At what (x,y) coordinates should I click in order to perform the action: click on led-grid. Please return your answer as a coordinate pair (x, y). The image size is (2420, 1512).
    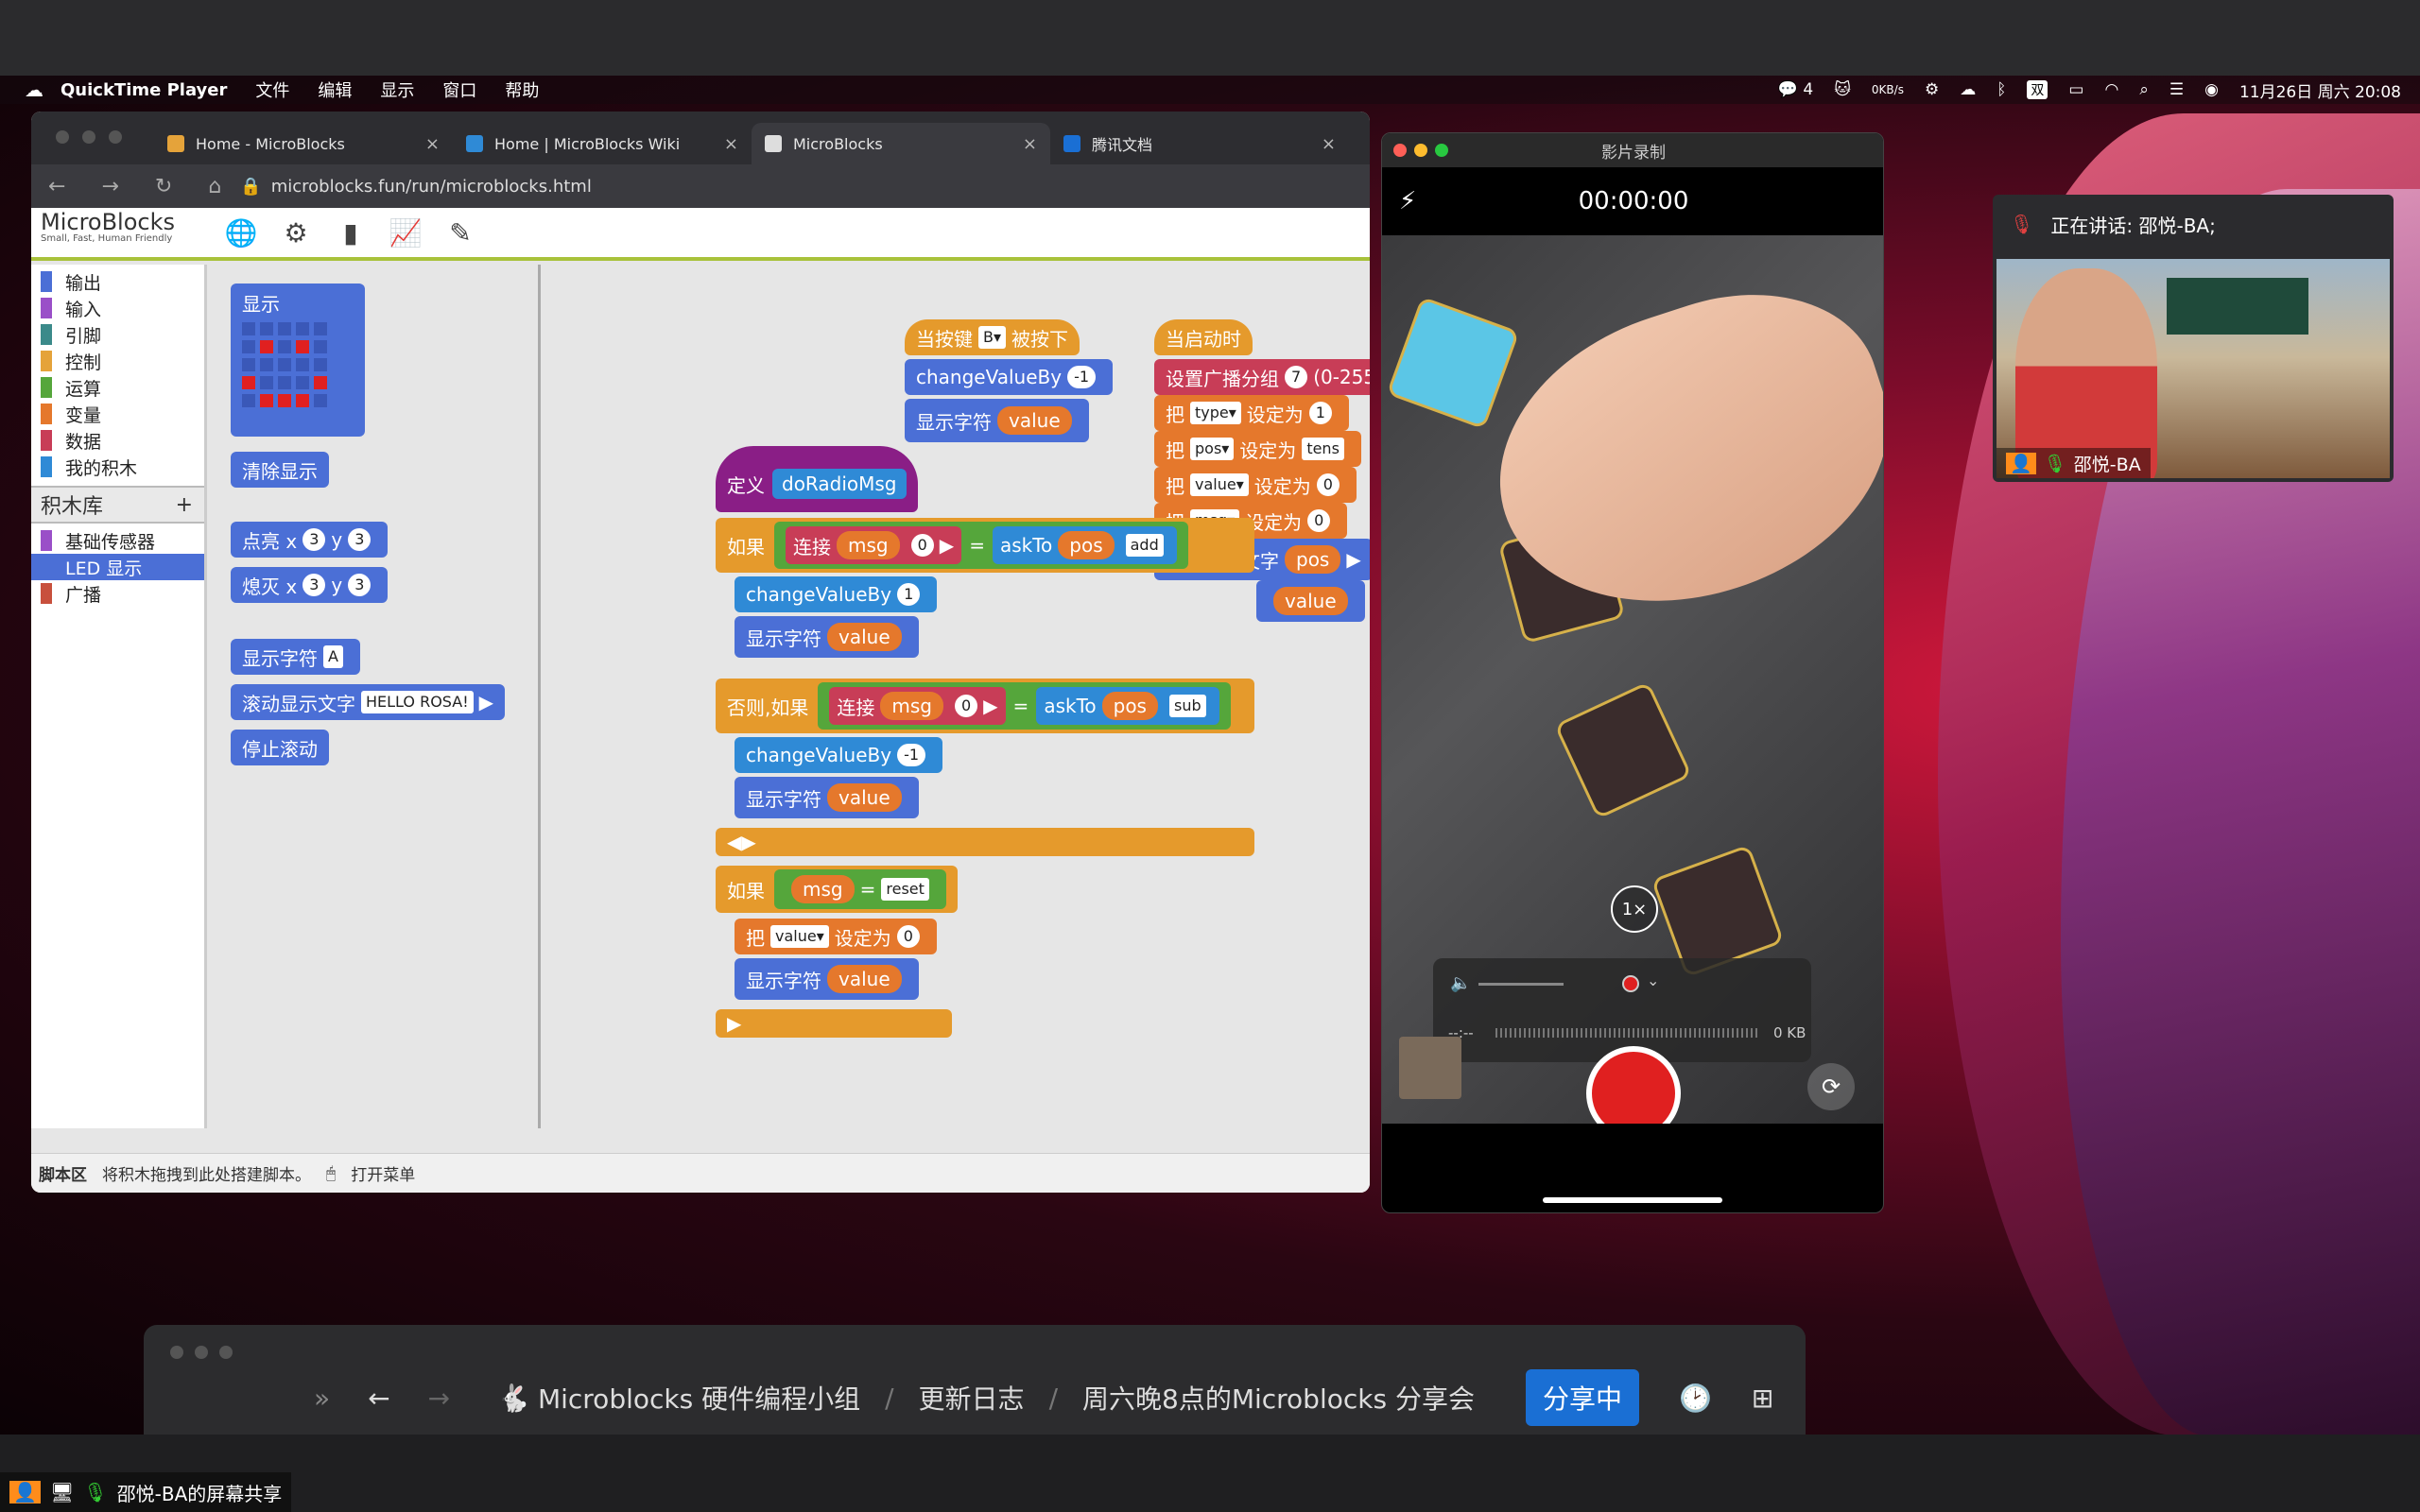
    Looking at the image, I should click on (284, 364).